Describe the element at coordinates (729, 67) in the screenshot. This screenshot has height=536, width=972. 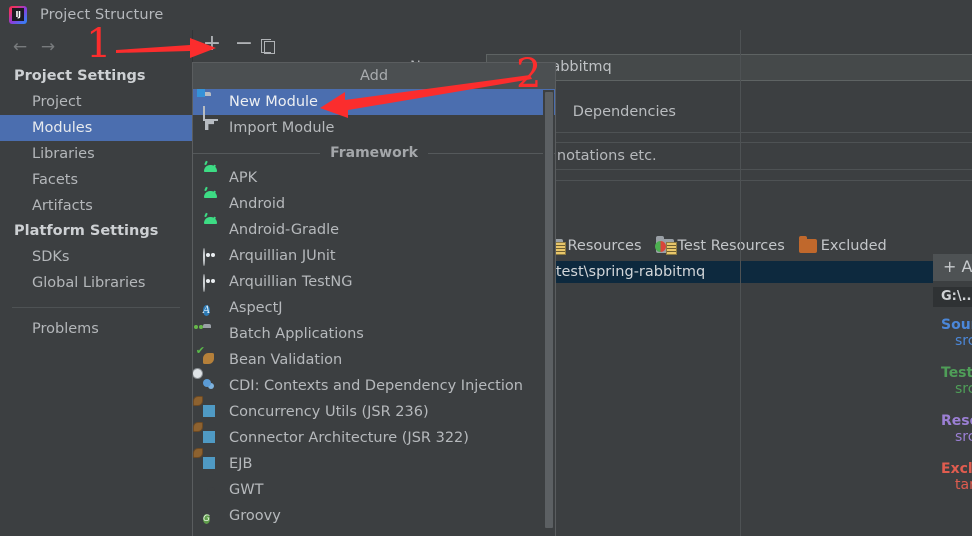
I see `module-name-input: spring-rabbitmq` at that location.